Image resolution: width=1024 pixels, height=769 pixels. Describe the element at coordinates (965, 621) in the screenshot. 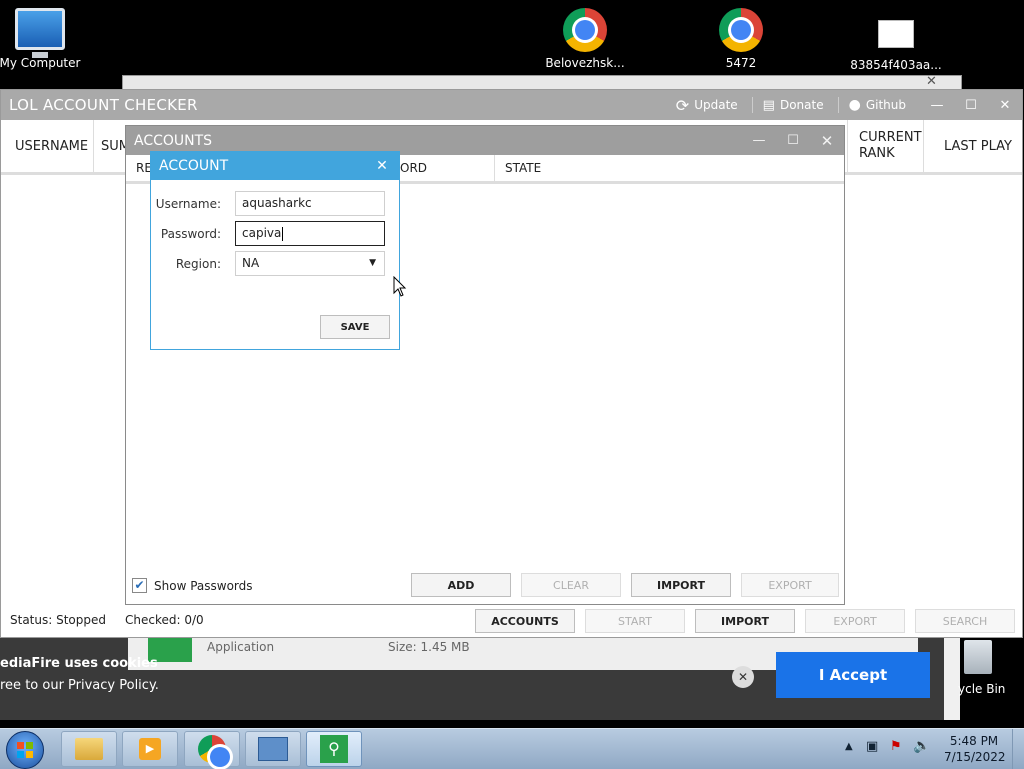

I see `search-button: SEARCH` at that location.